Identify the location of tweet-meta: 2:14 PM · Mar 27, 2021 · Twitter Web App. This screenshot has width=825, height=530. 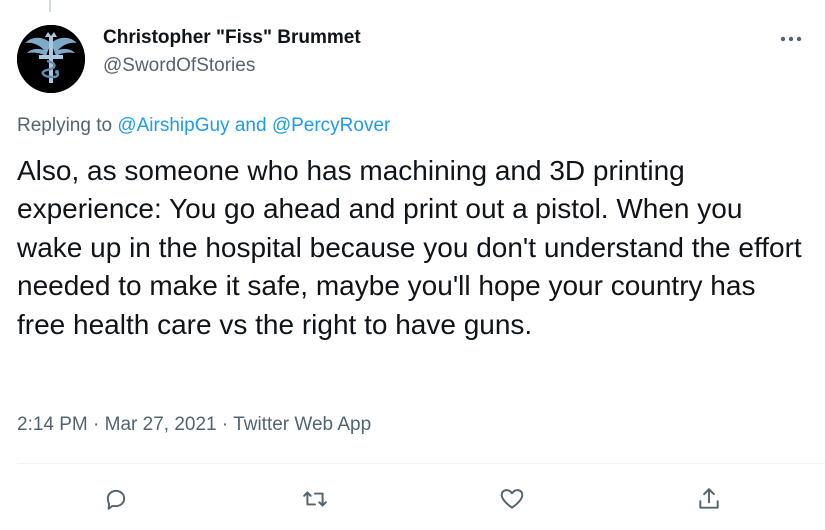
(194, 425).